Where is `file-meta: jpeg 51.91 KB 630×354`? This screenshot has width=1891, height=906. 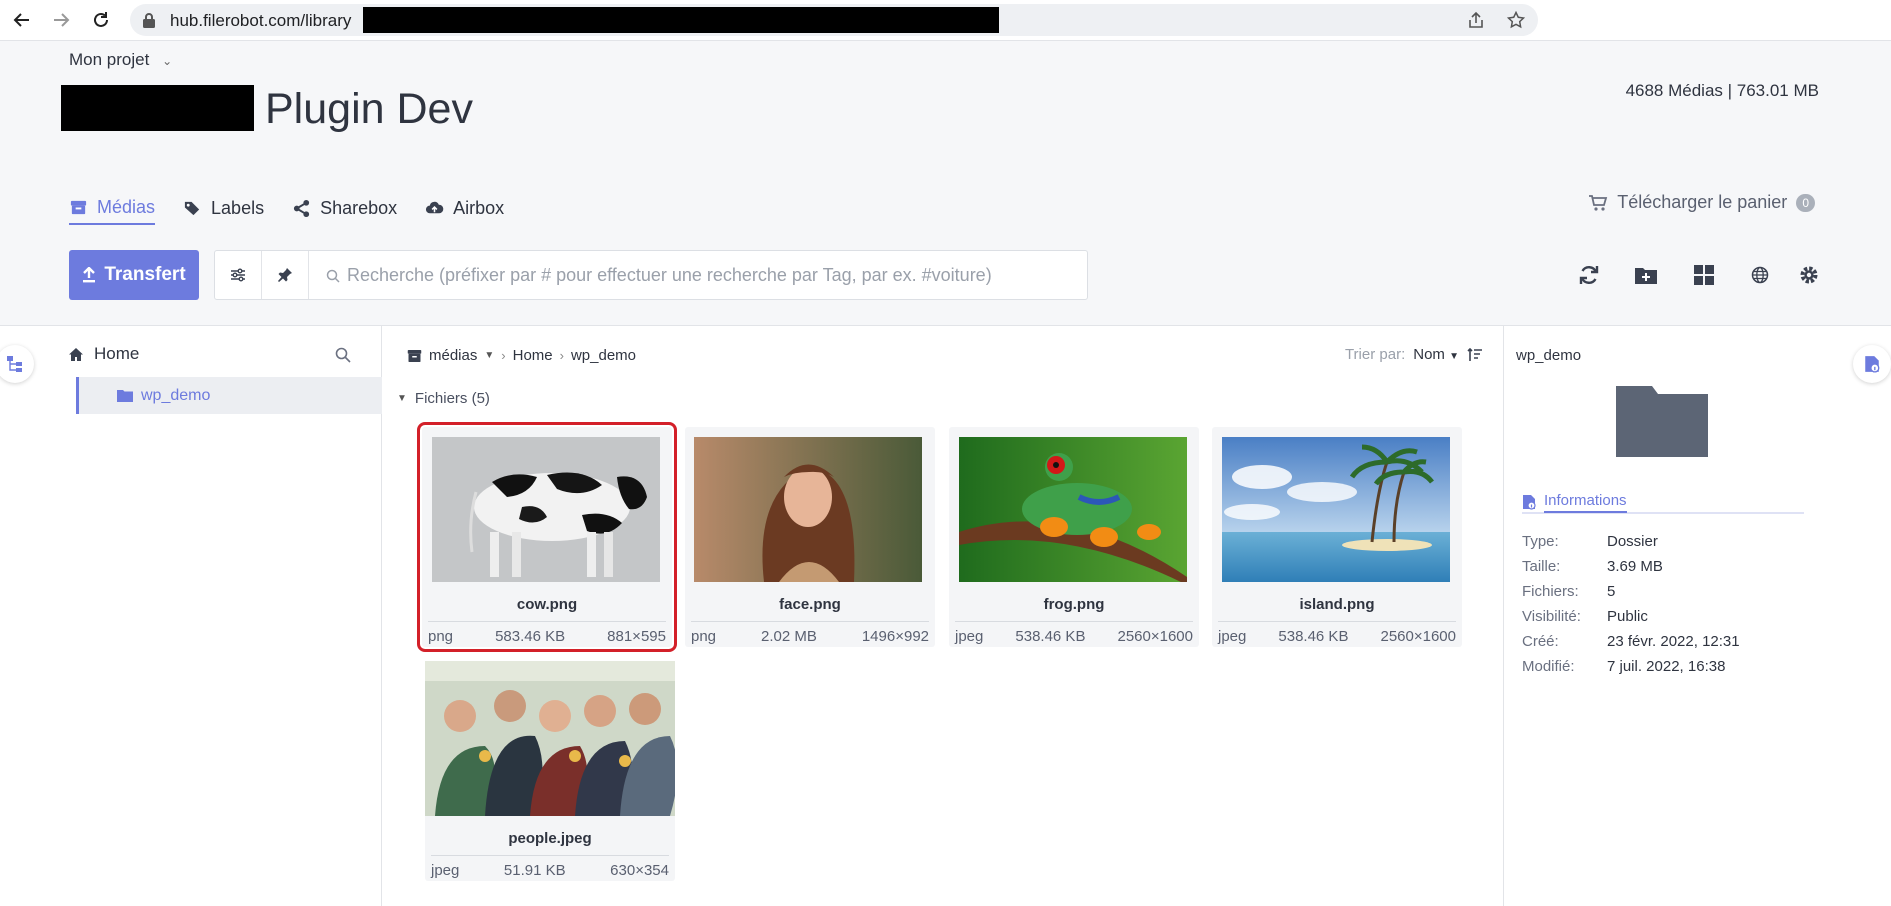 file-meta: jpeg 51.91 KB 630×354 is located at coordinates (550, 867).